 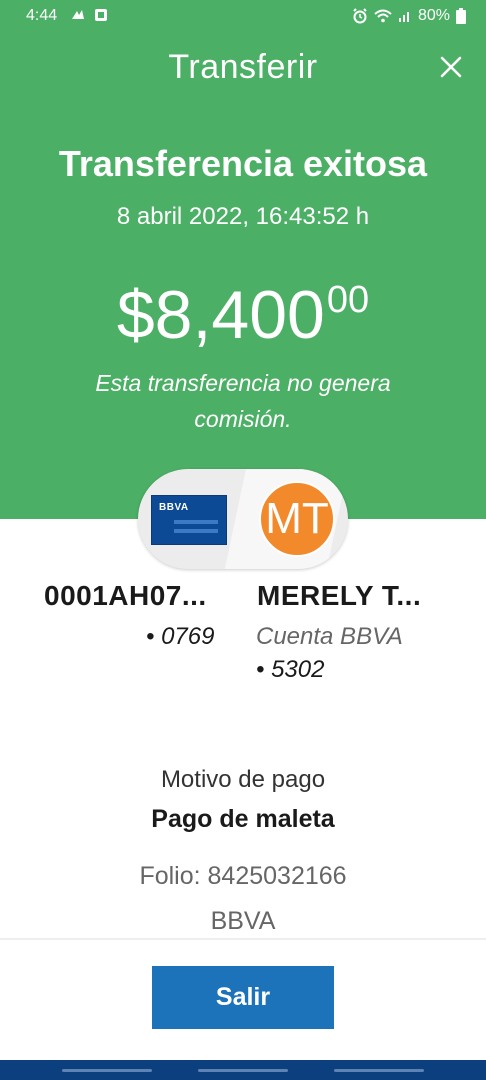 What do you see at coordinates (101, 15) in the screenshot?
I see `screen-icon` at bounding box center [101, 15].